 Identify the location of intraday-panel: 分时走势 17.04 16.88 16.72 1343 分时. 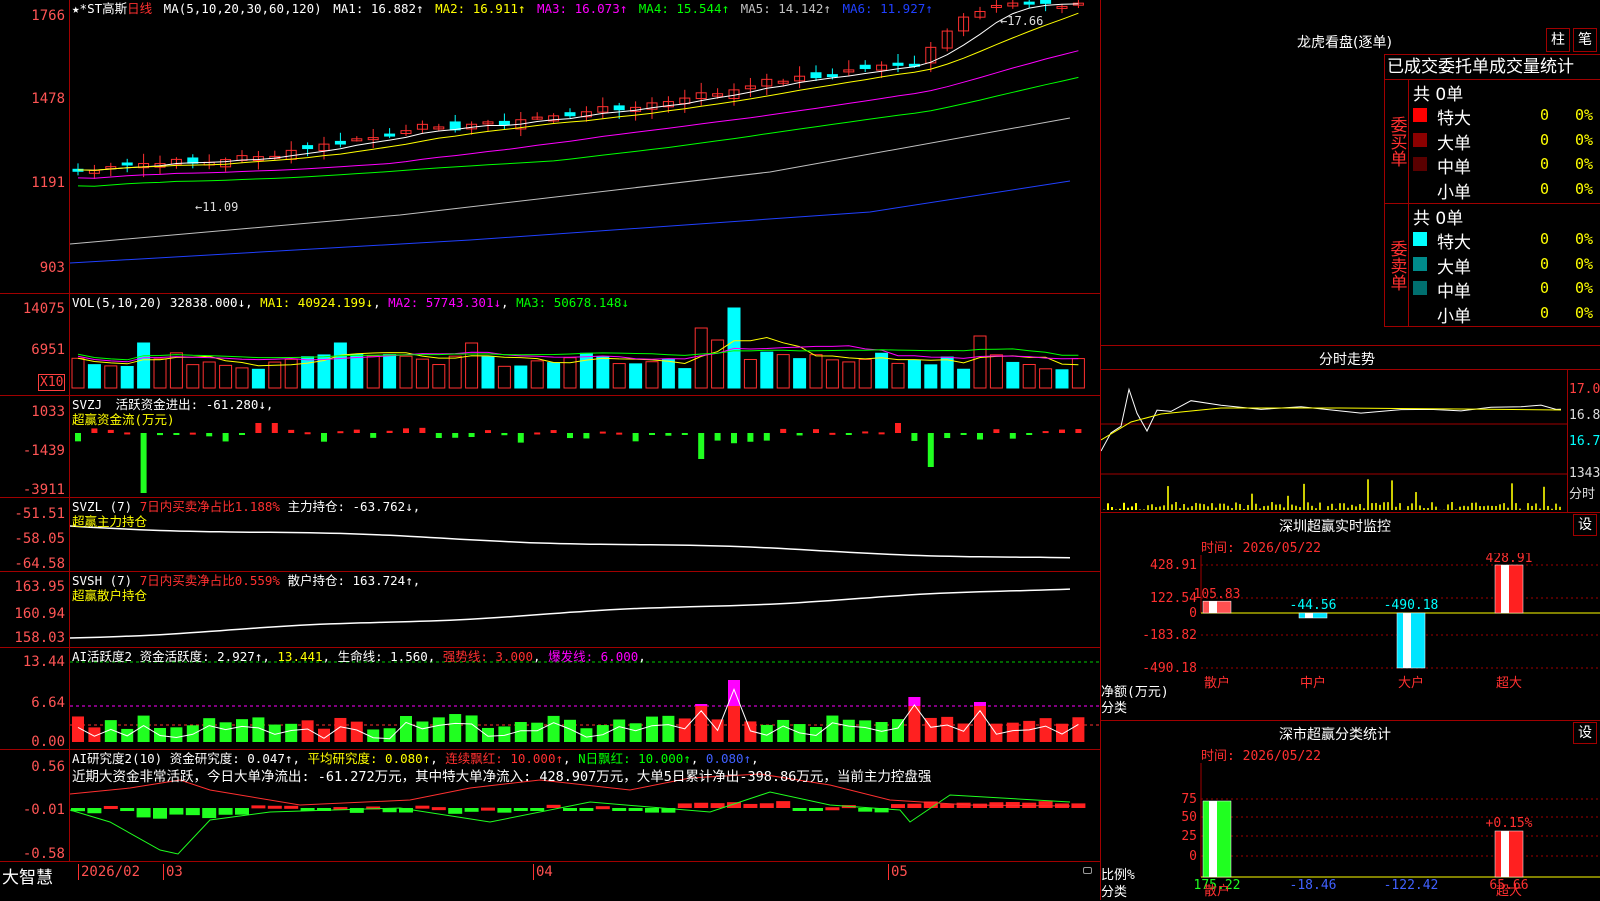
(1350, 428).